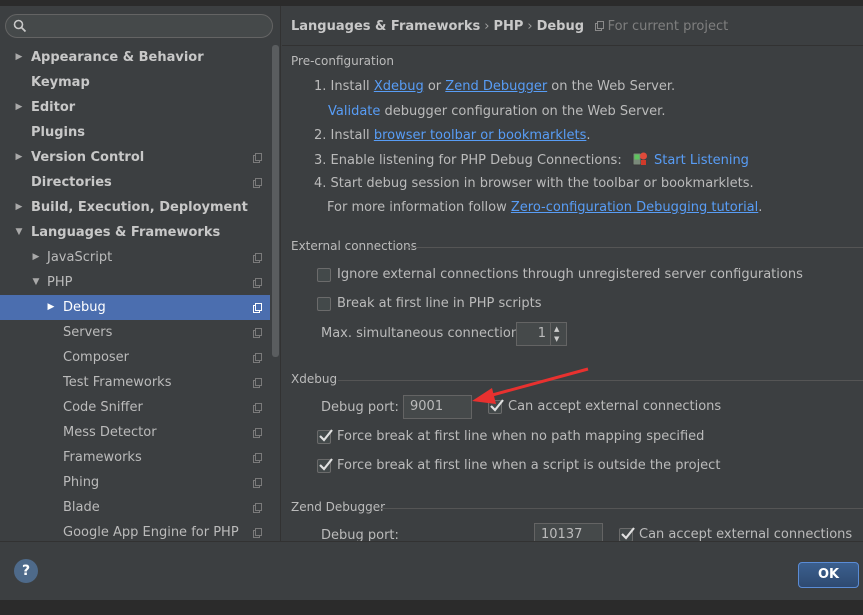  Describe the element at coordinates (135, 107) in the screenshot. I see `sidebar-item-editor: ▶ Editor` at that location.